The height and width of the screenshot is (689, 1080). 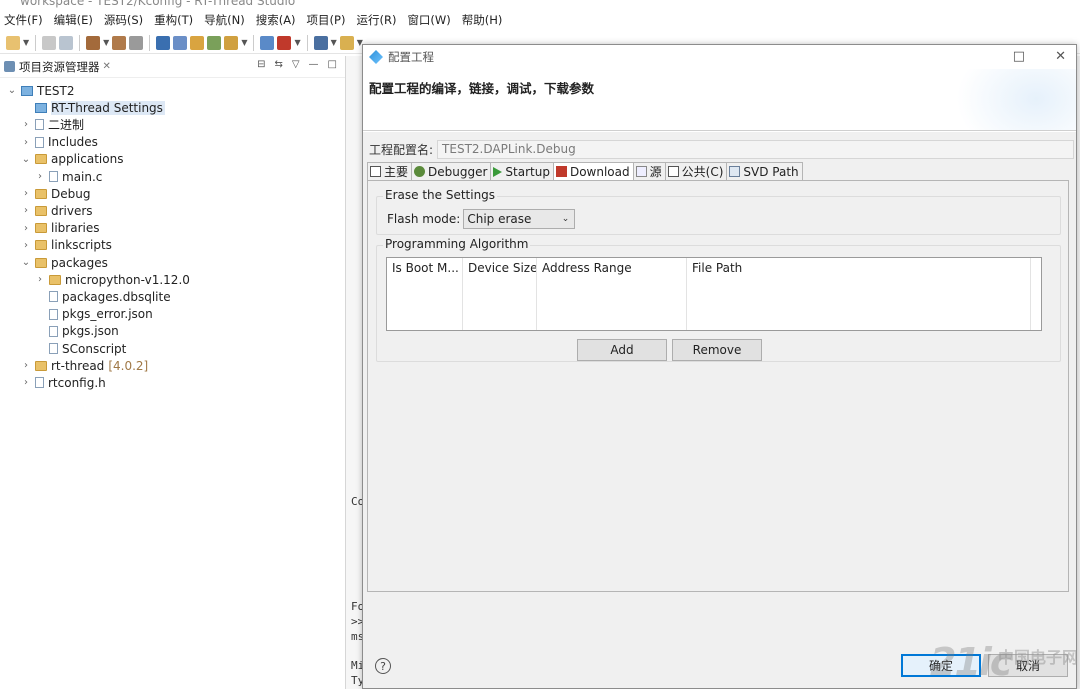 What do you see at coordinates (284, 42) in the screenshot?
I see `record-icon` at bounding box center [284, 42].